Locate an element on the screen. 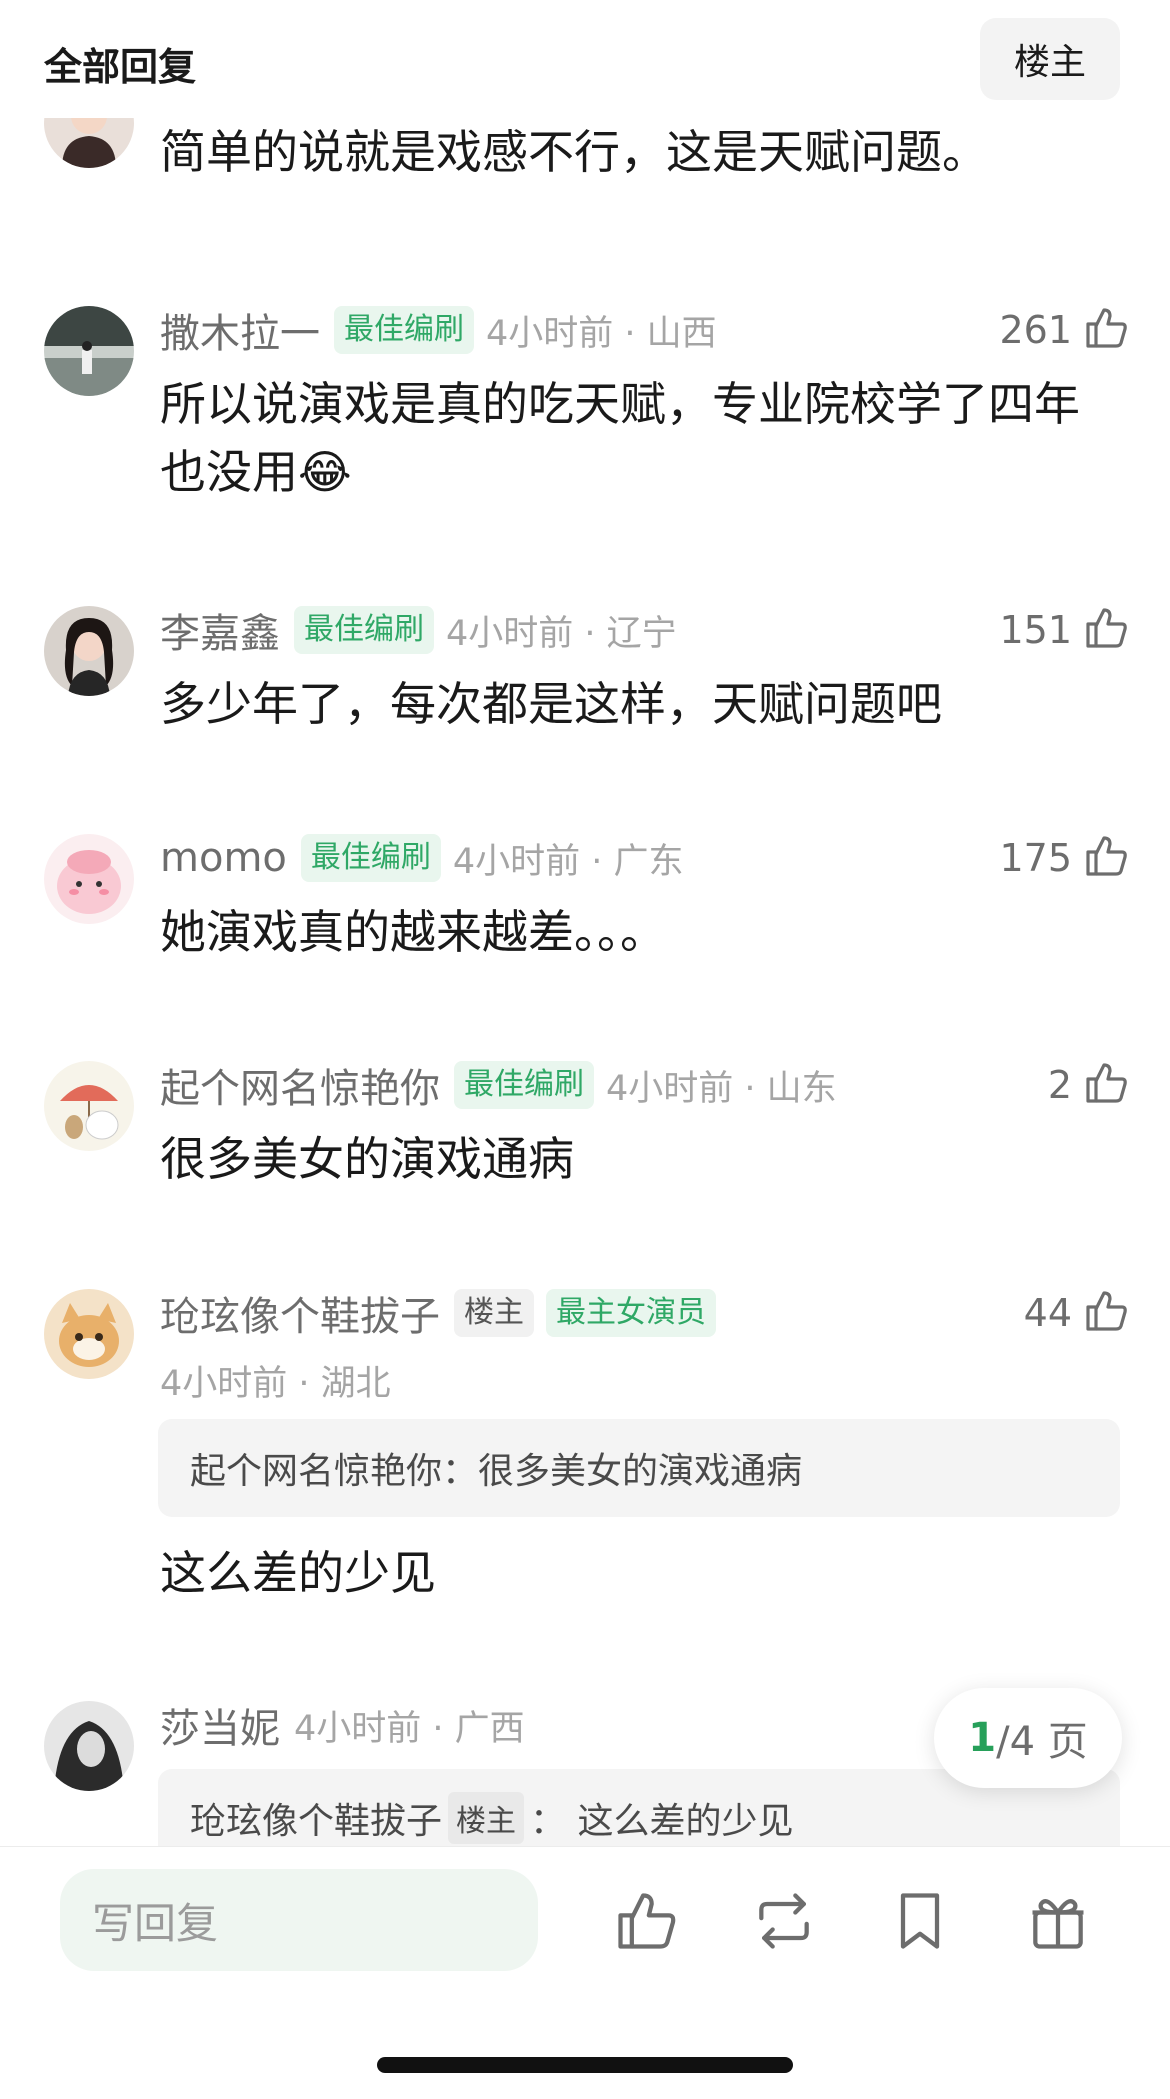  like-count: 44 is located at coordinates (1047, 1313).